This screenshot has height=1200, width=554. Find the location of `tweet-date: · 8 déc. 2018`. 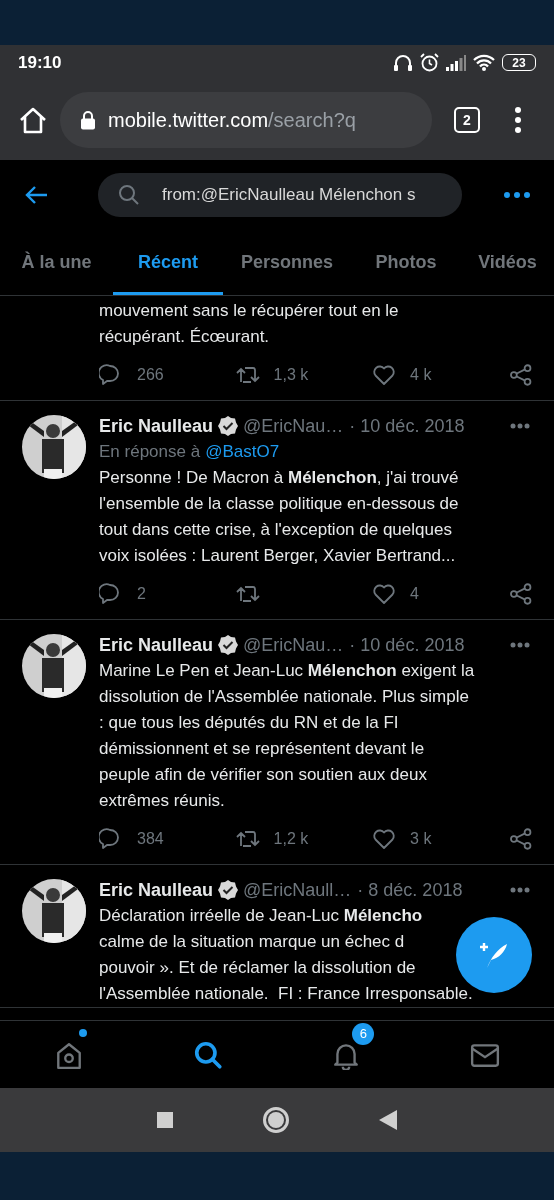

tweet-date: · 8 déc. 2018 is located at coordinates (410, 890).